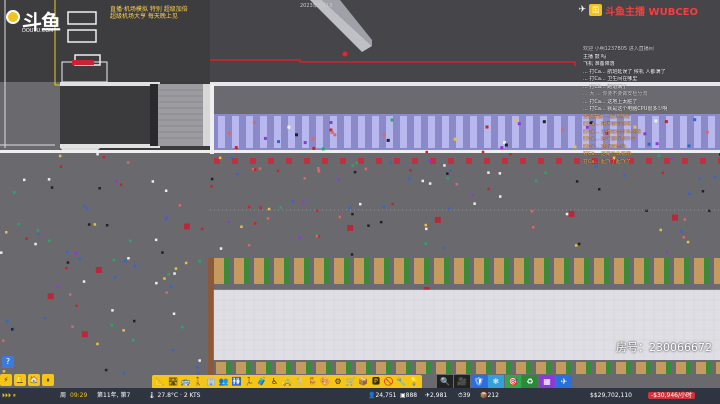  Describe the element at coordinates (513, 382) in the screenshot. I see `view-tool-icon: 🎯` at that location.